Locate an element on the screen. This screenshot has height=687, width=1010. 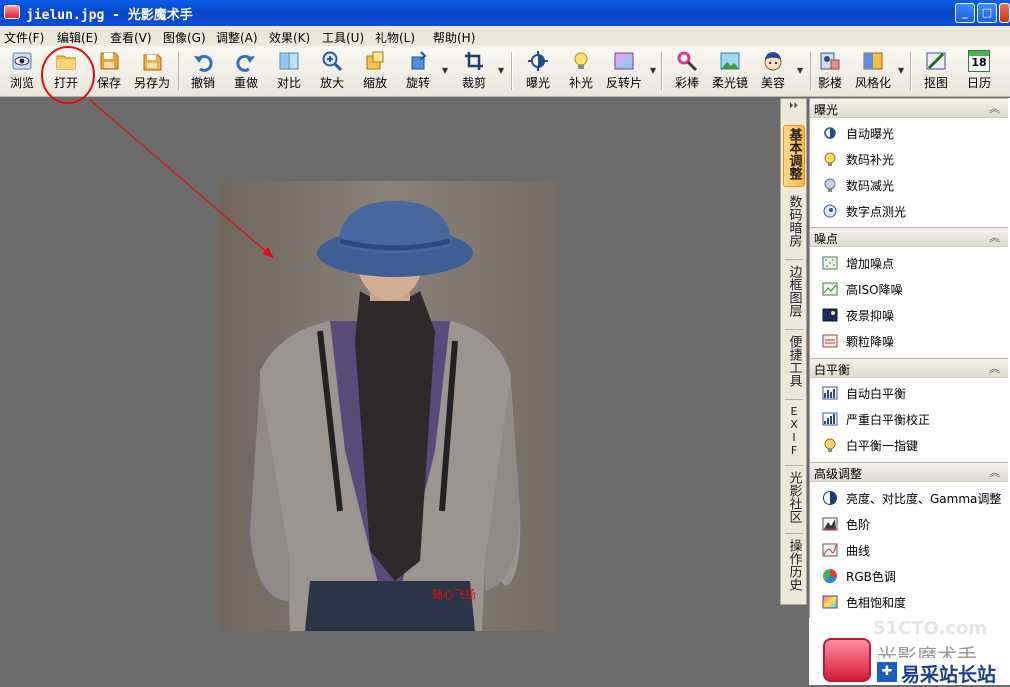
item-label: 高ISO降噪 is located at coordinates (874, 290).